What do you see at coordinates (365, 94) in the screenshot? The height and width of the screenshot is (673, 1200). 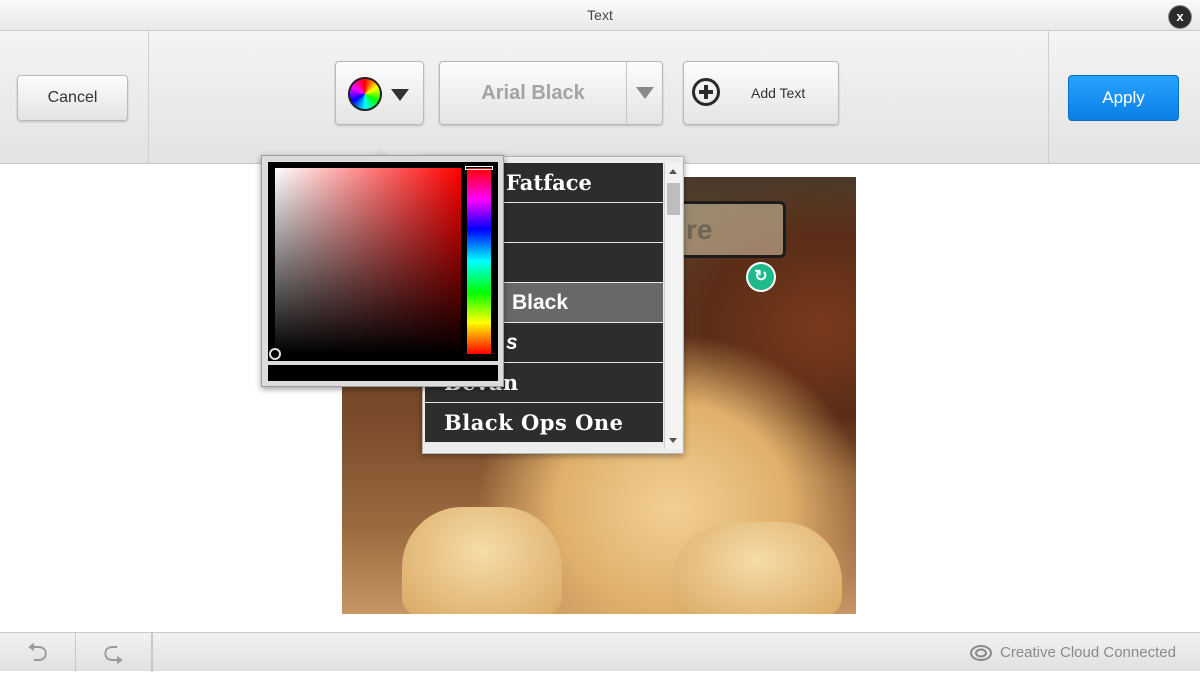 I see `color-wheel-icon` at bounding box center [365, 94].